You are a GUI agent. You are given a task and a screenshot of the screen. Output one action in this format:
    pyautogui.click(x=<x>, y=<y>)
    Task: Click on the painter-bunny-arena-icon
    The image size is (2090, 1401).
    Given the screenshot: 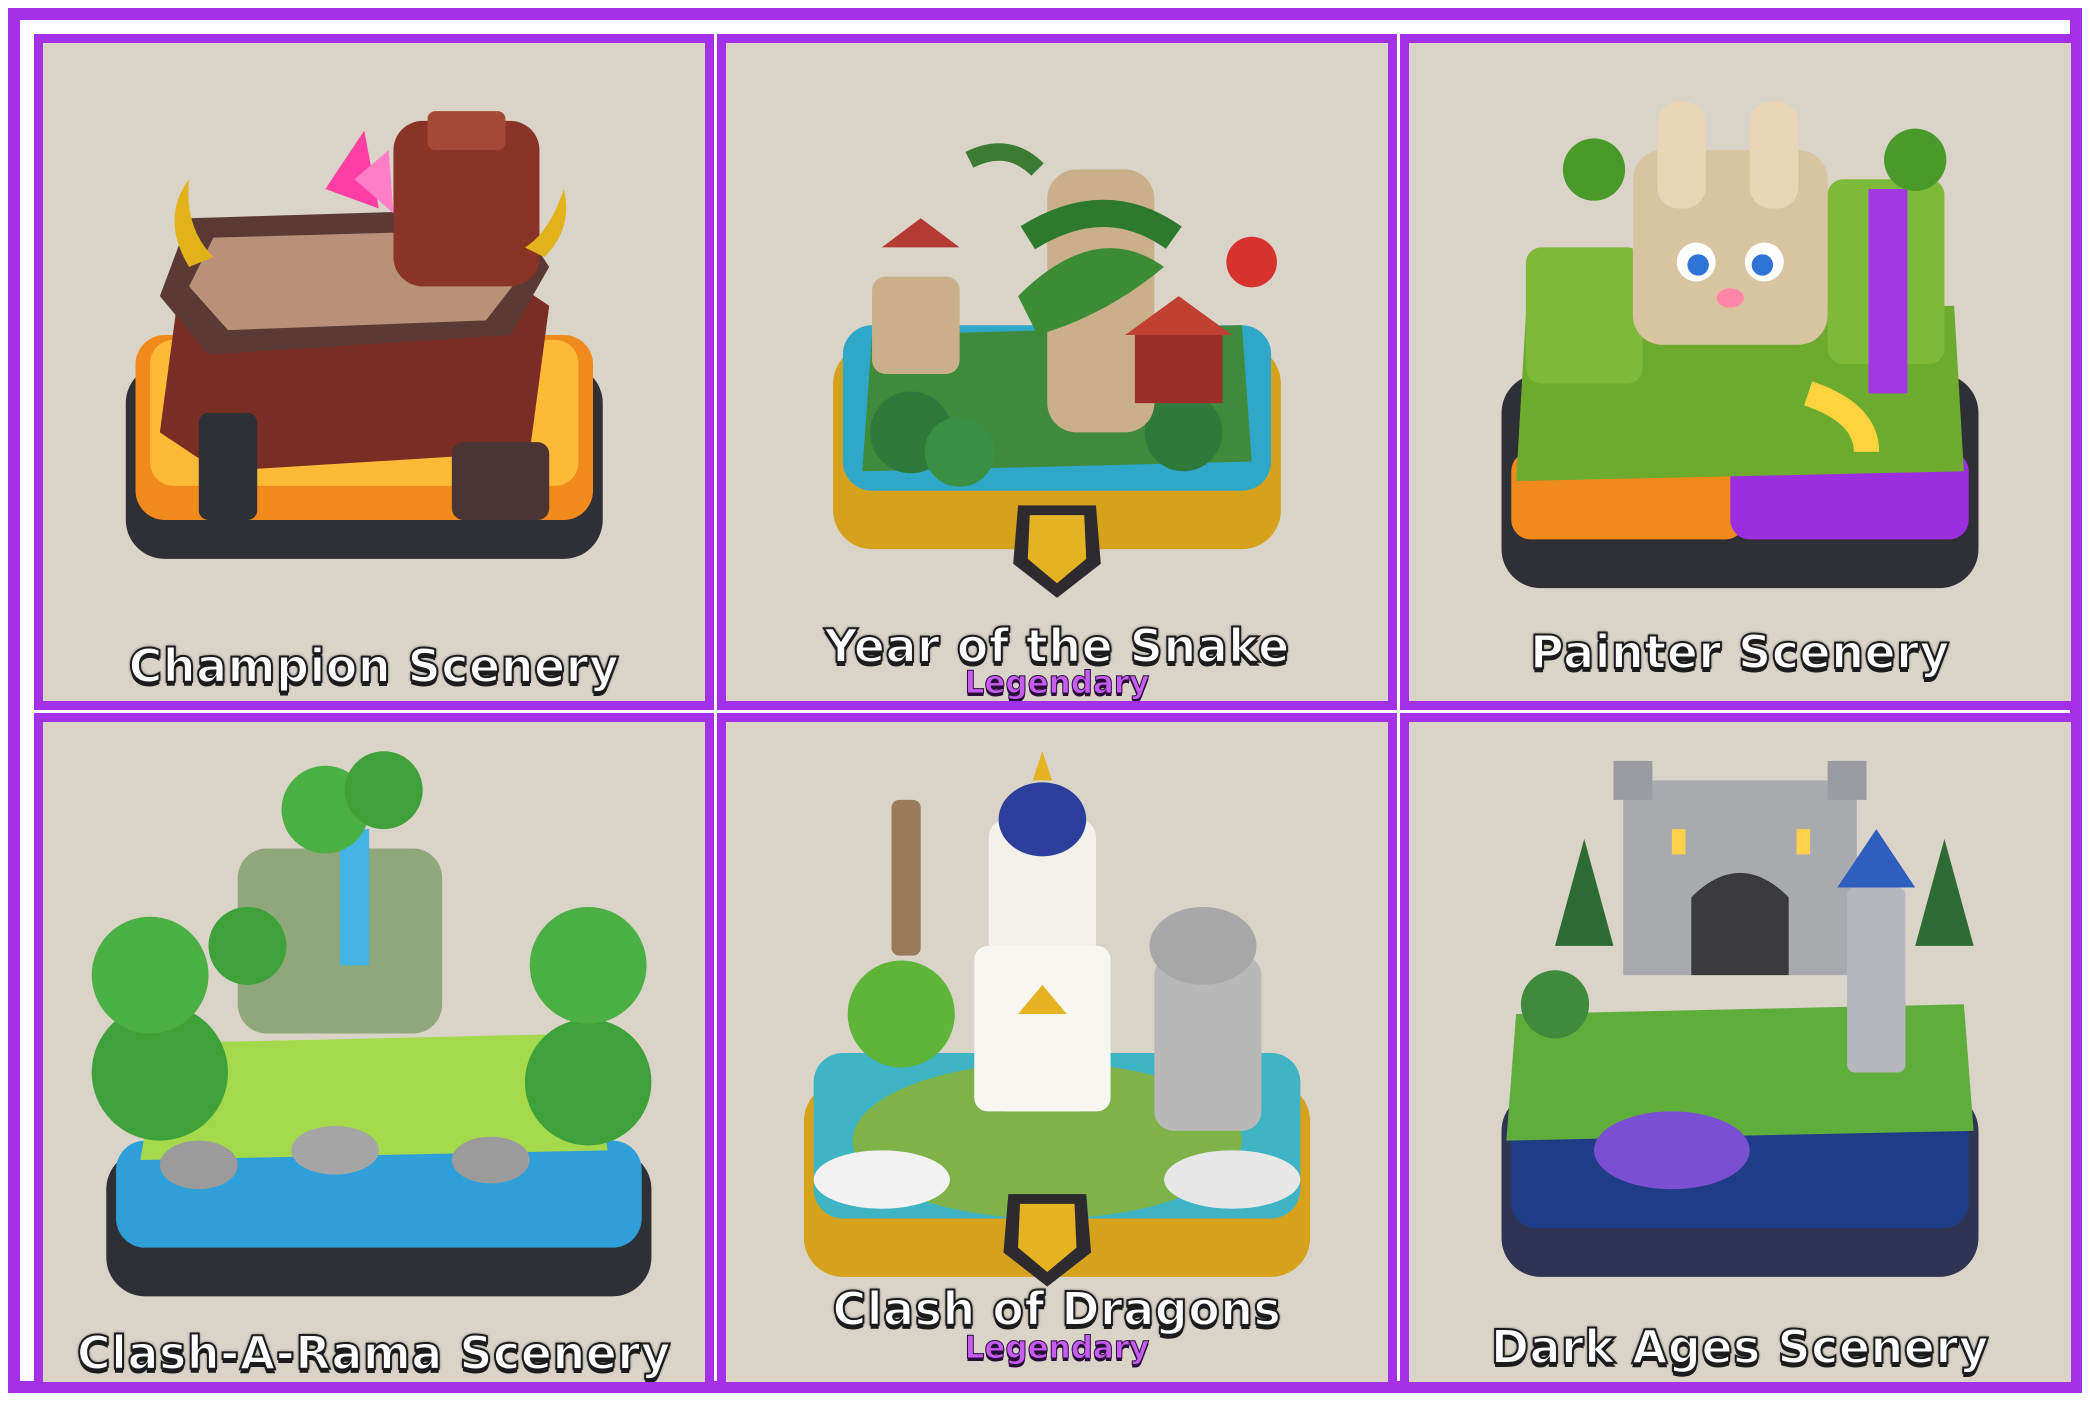 What is the action you would take?
    pyautogui.click(x=1740, y=345)
    